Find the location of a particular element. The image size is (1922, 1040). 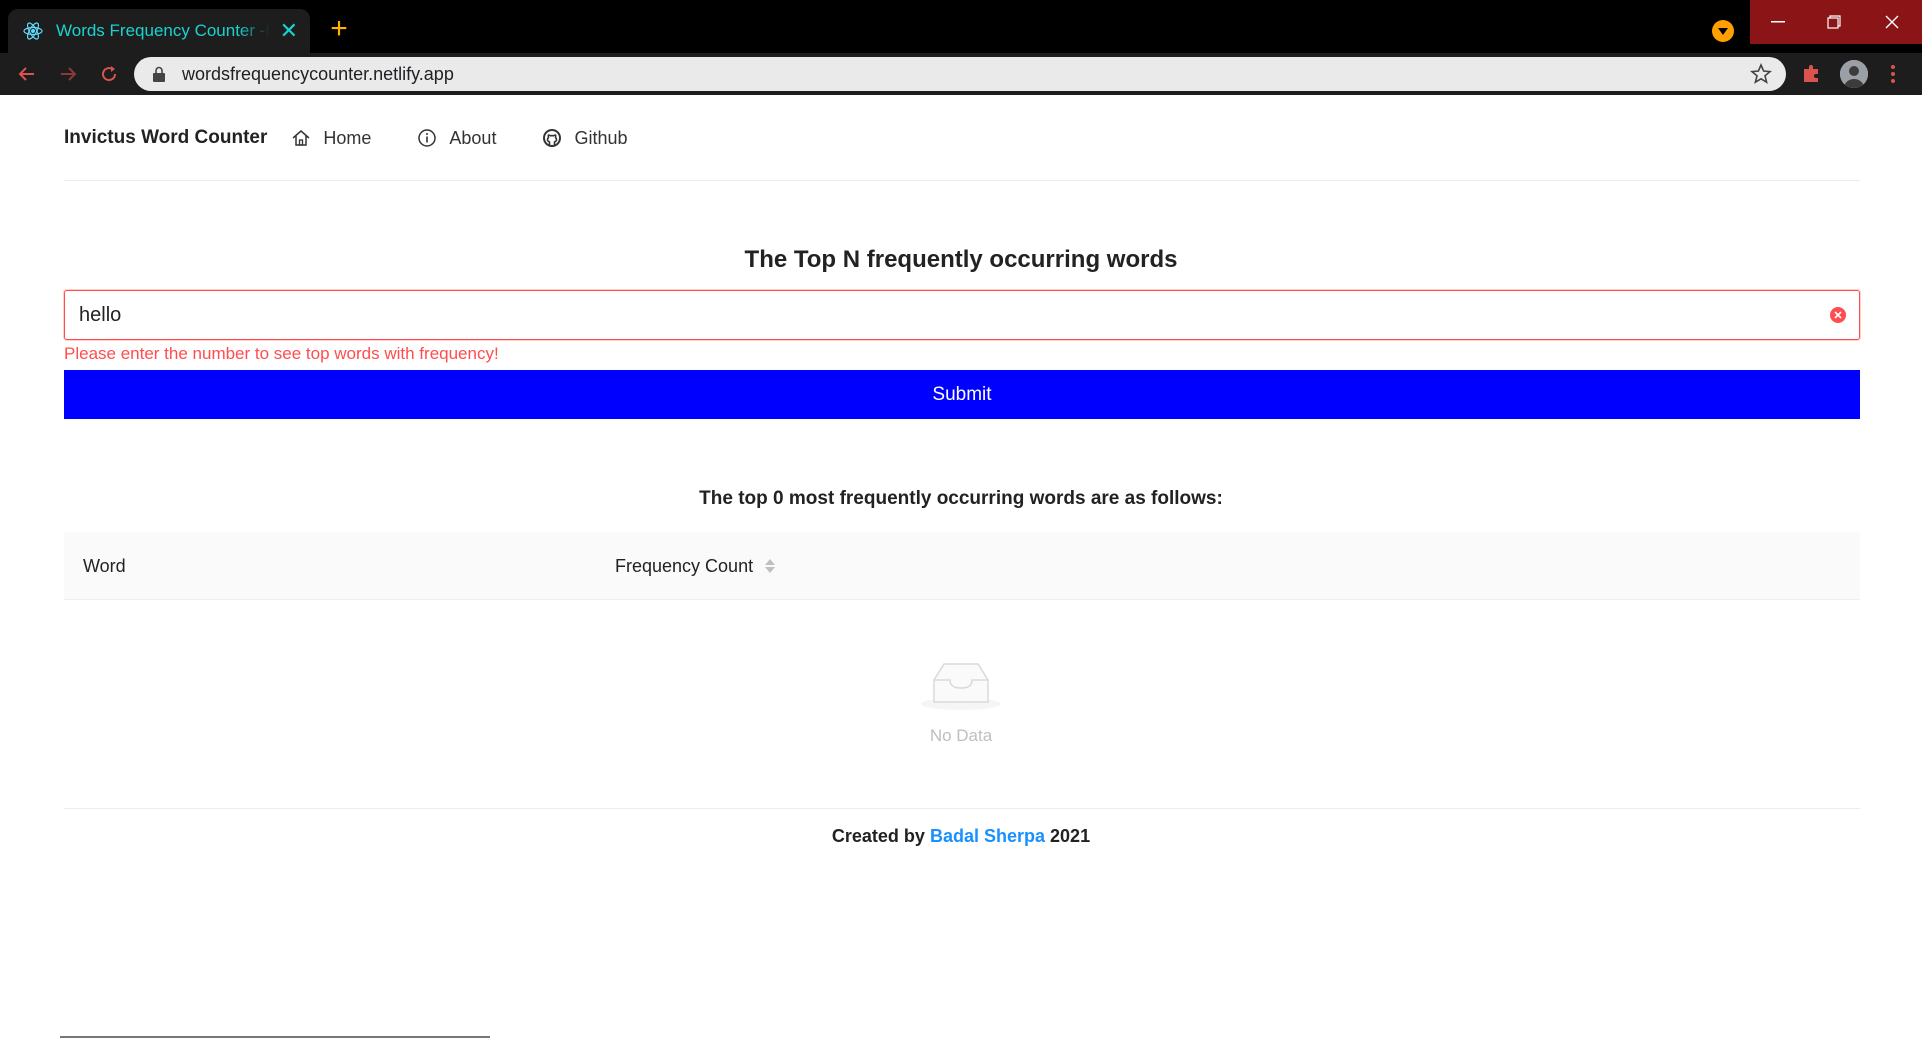

sort-caret-icon is located at coordinates (770, 566).